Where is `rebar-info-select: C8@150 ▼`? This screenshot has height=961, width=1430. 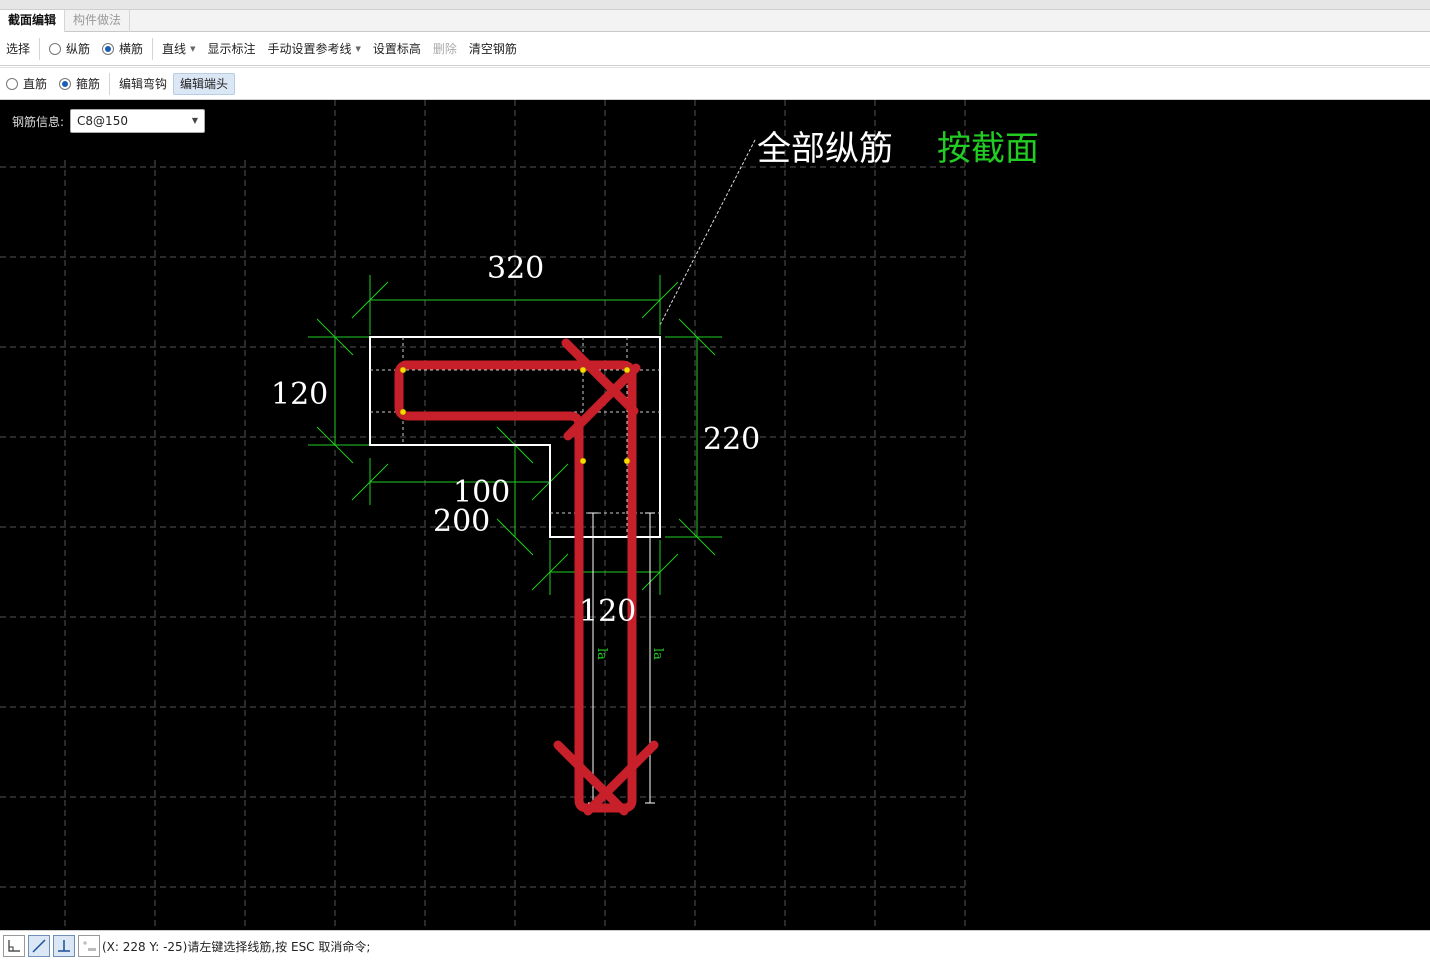 rebar-info-select: C8@150 ▼ is located at coordinates (138, 121).